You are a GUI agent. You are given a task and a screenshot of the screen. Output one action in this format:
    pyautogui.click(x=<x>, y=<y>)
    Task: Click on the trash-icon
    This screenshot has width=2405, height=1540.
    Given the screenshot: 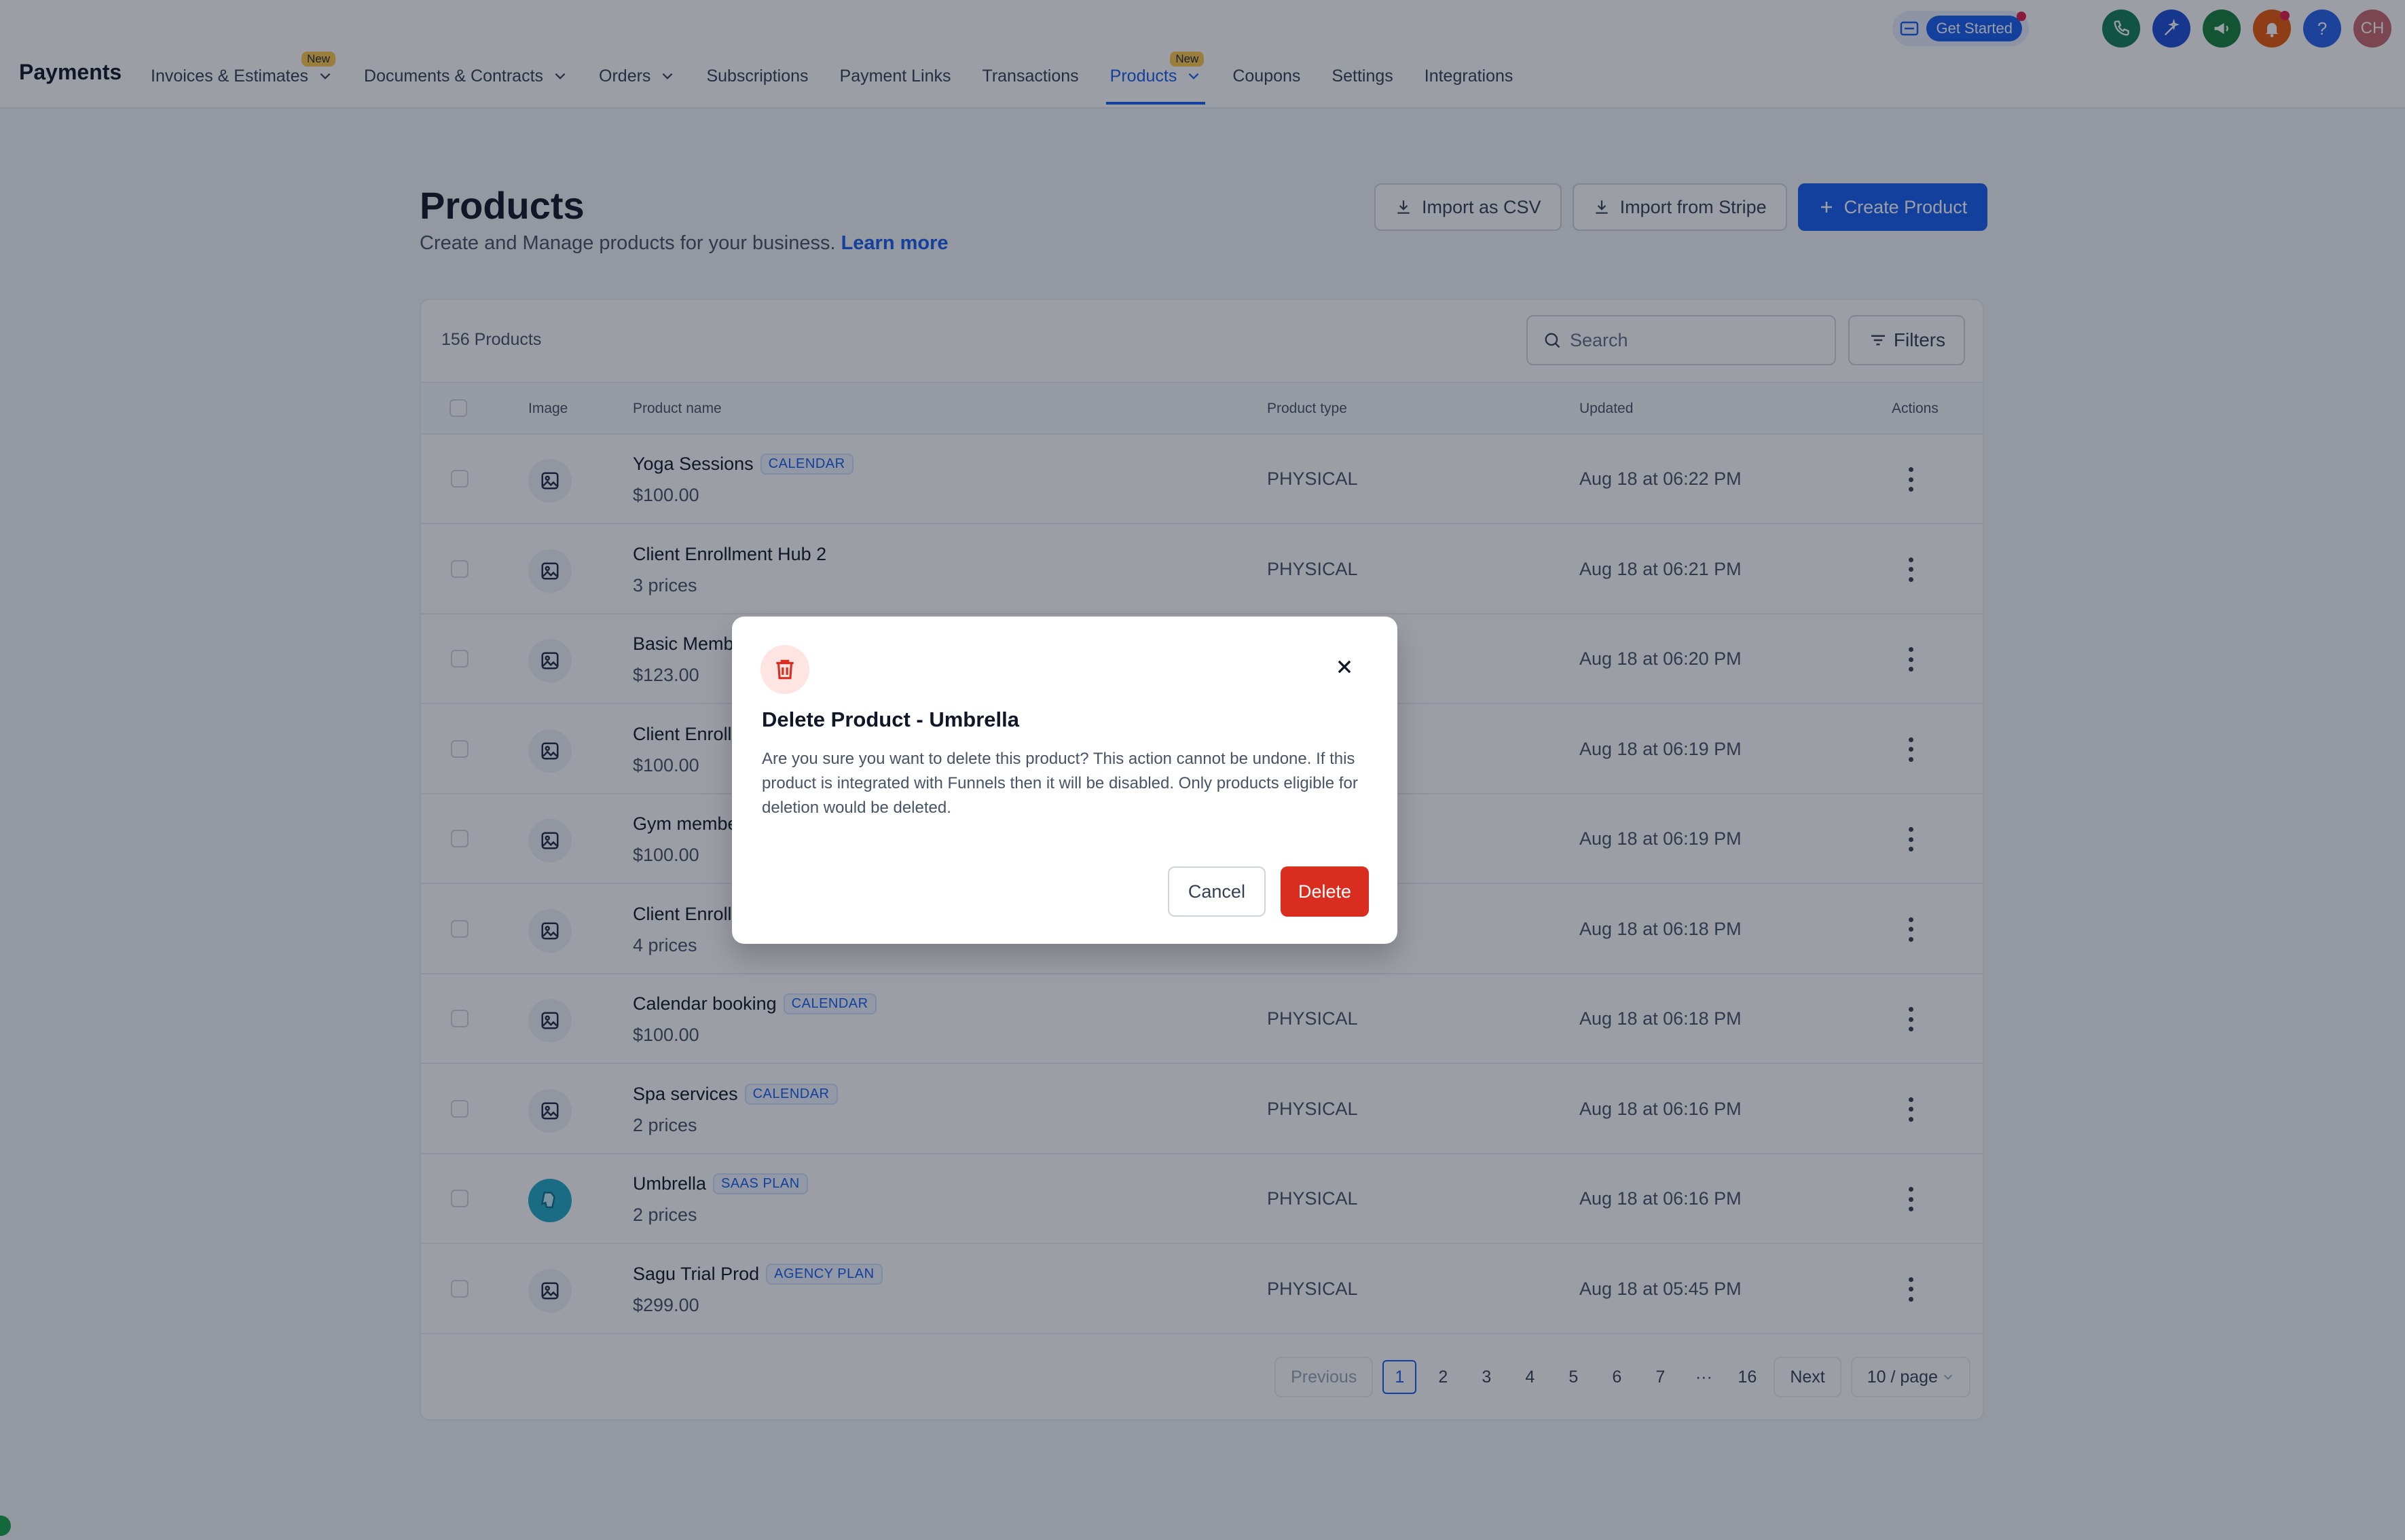 What is the action you would take?
    pyautogui.click(x=784, y=669)
    